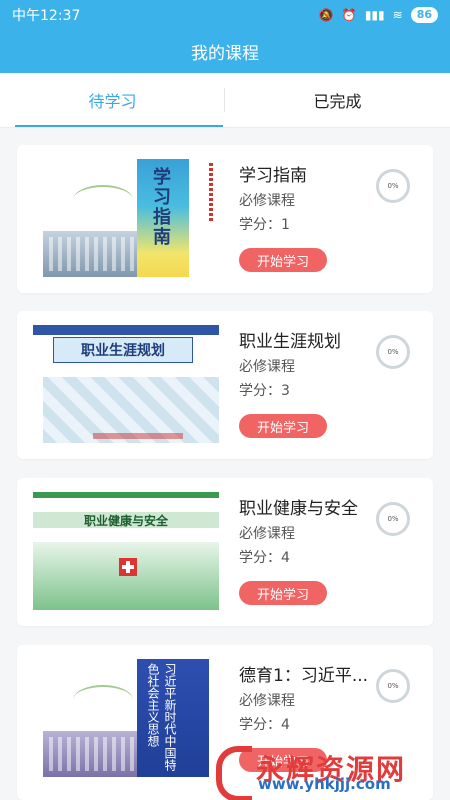  I want to click on signal-icon: ▮▮▮, so click(374, 15).